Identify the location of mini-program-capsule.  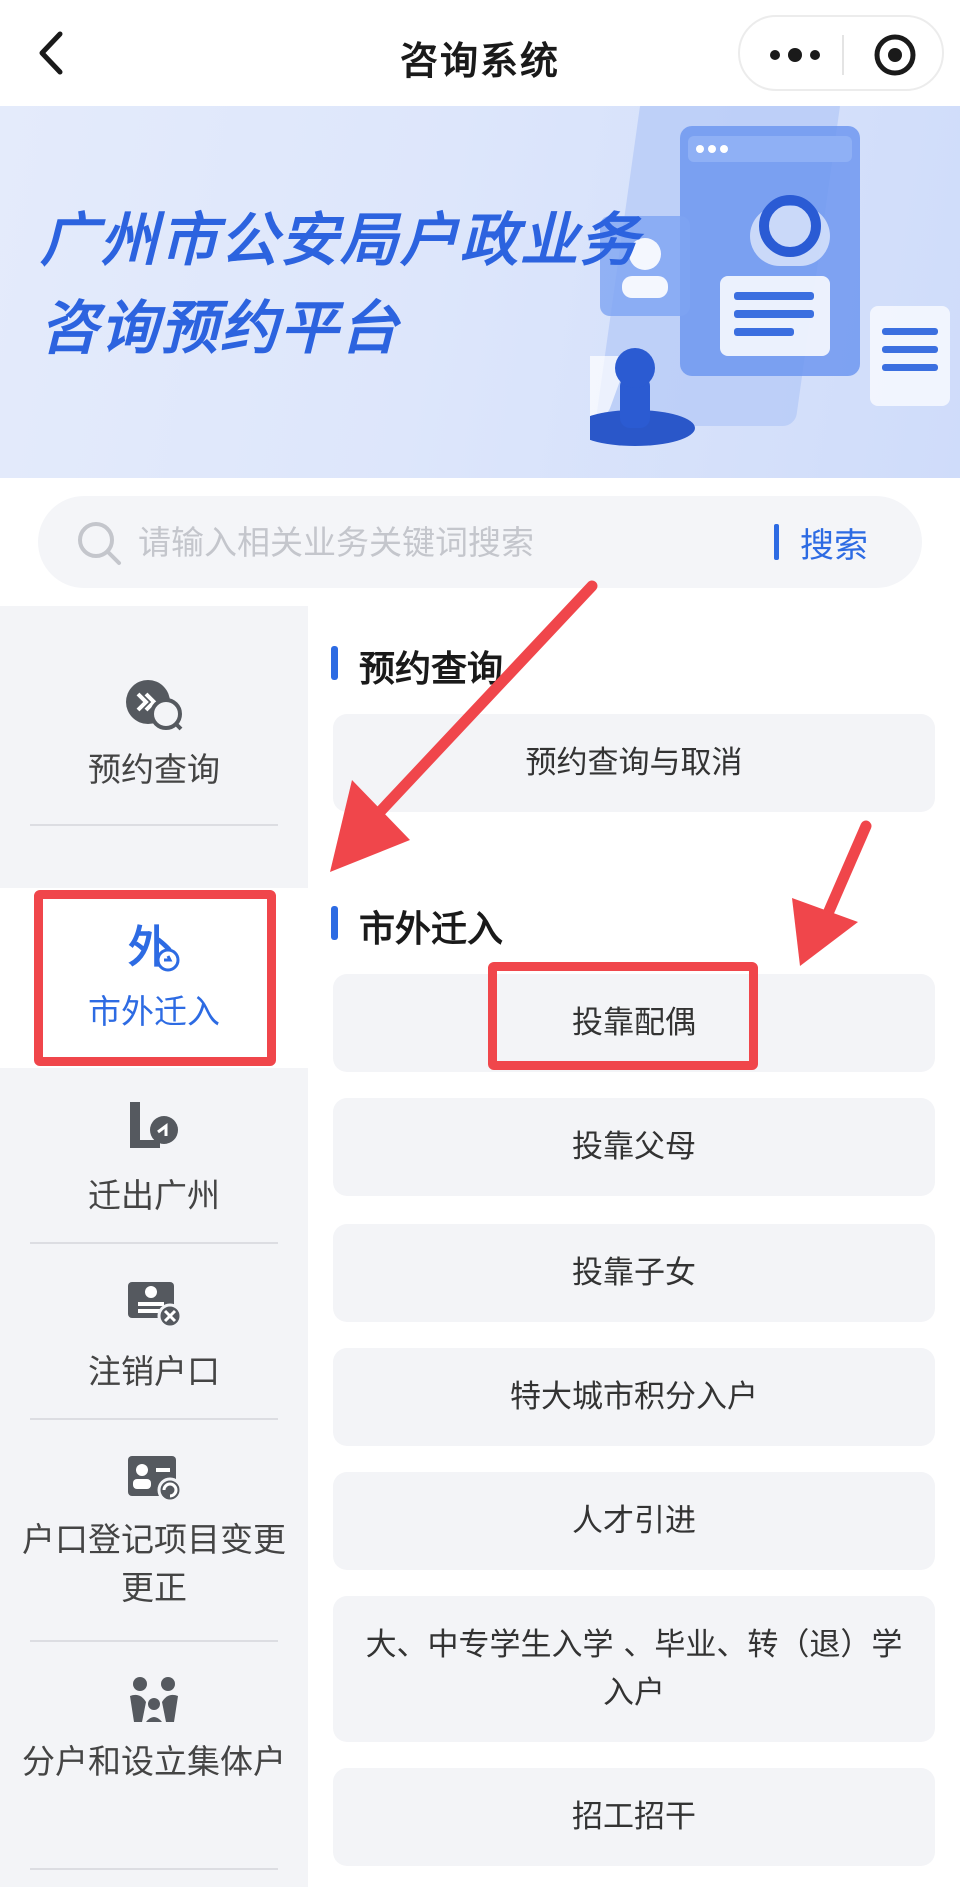
(841, 53).